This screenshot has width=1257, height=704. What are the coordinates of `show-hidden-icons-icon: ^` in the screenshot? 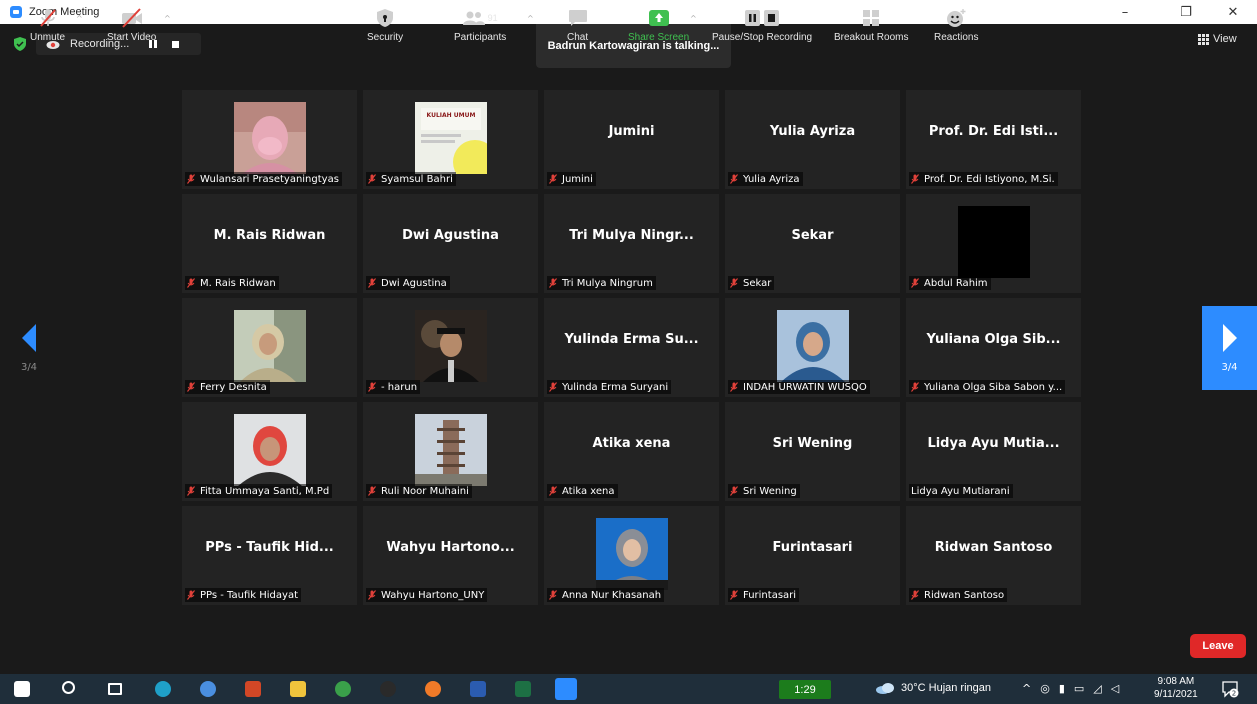 It's located at (1026, 688).